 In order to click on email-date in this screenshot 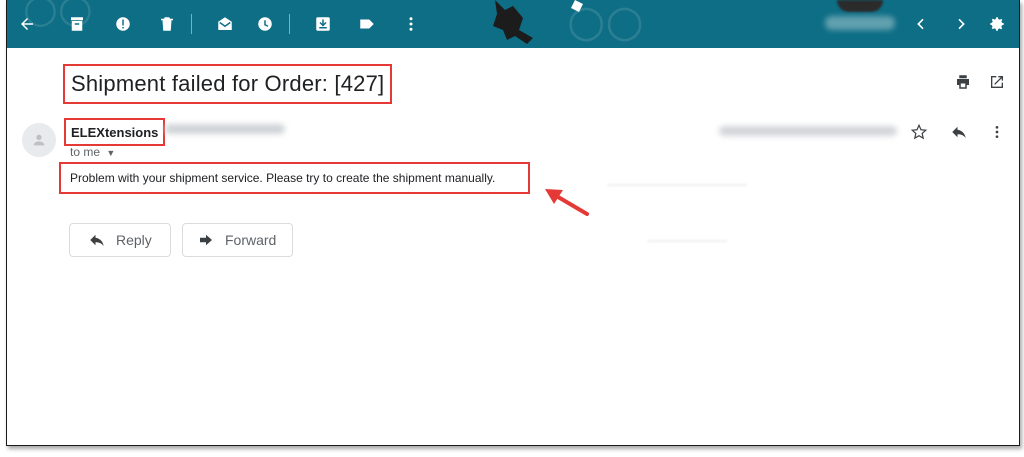, I will do `click(808, 131)`.